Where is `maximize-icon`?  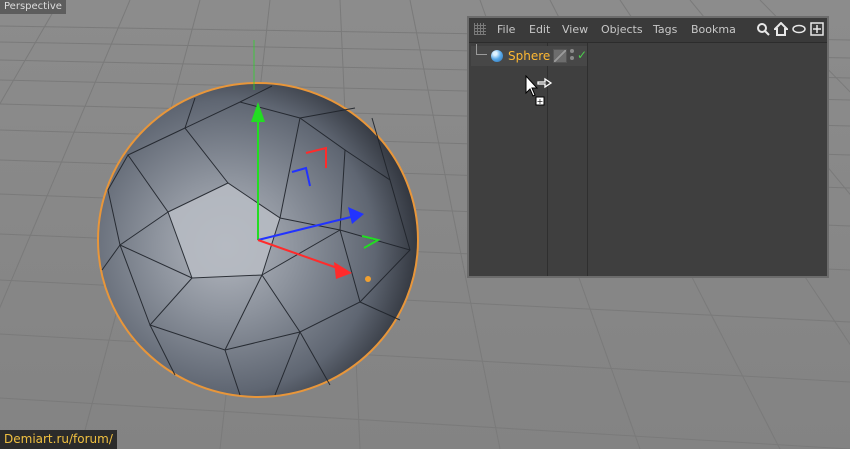
maximize-icon is located at coordinates (817, 29).